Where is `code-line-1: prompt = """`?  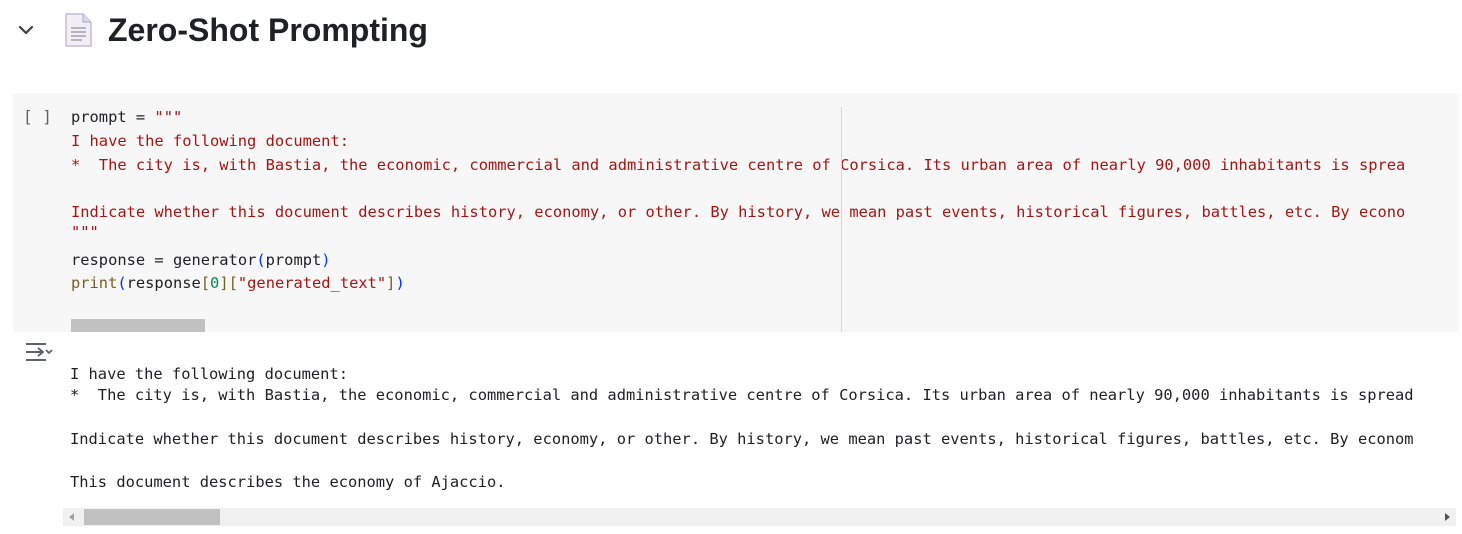
code-line-1: prompt = """ is located at coordinates (126, 117).